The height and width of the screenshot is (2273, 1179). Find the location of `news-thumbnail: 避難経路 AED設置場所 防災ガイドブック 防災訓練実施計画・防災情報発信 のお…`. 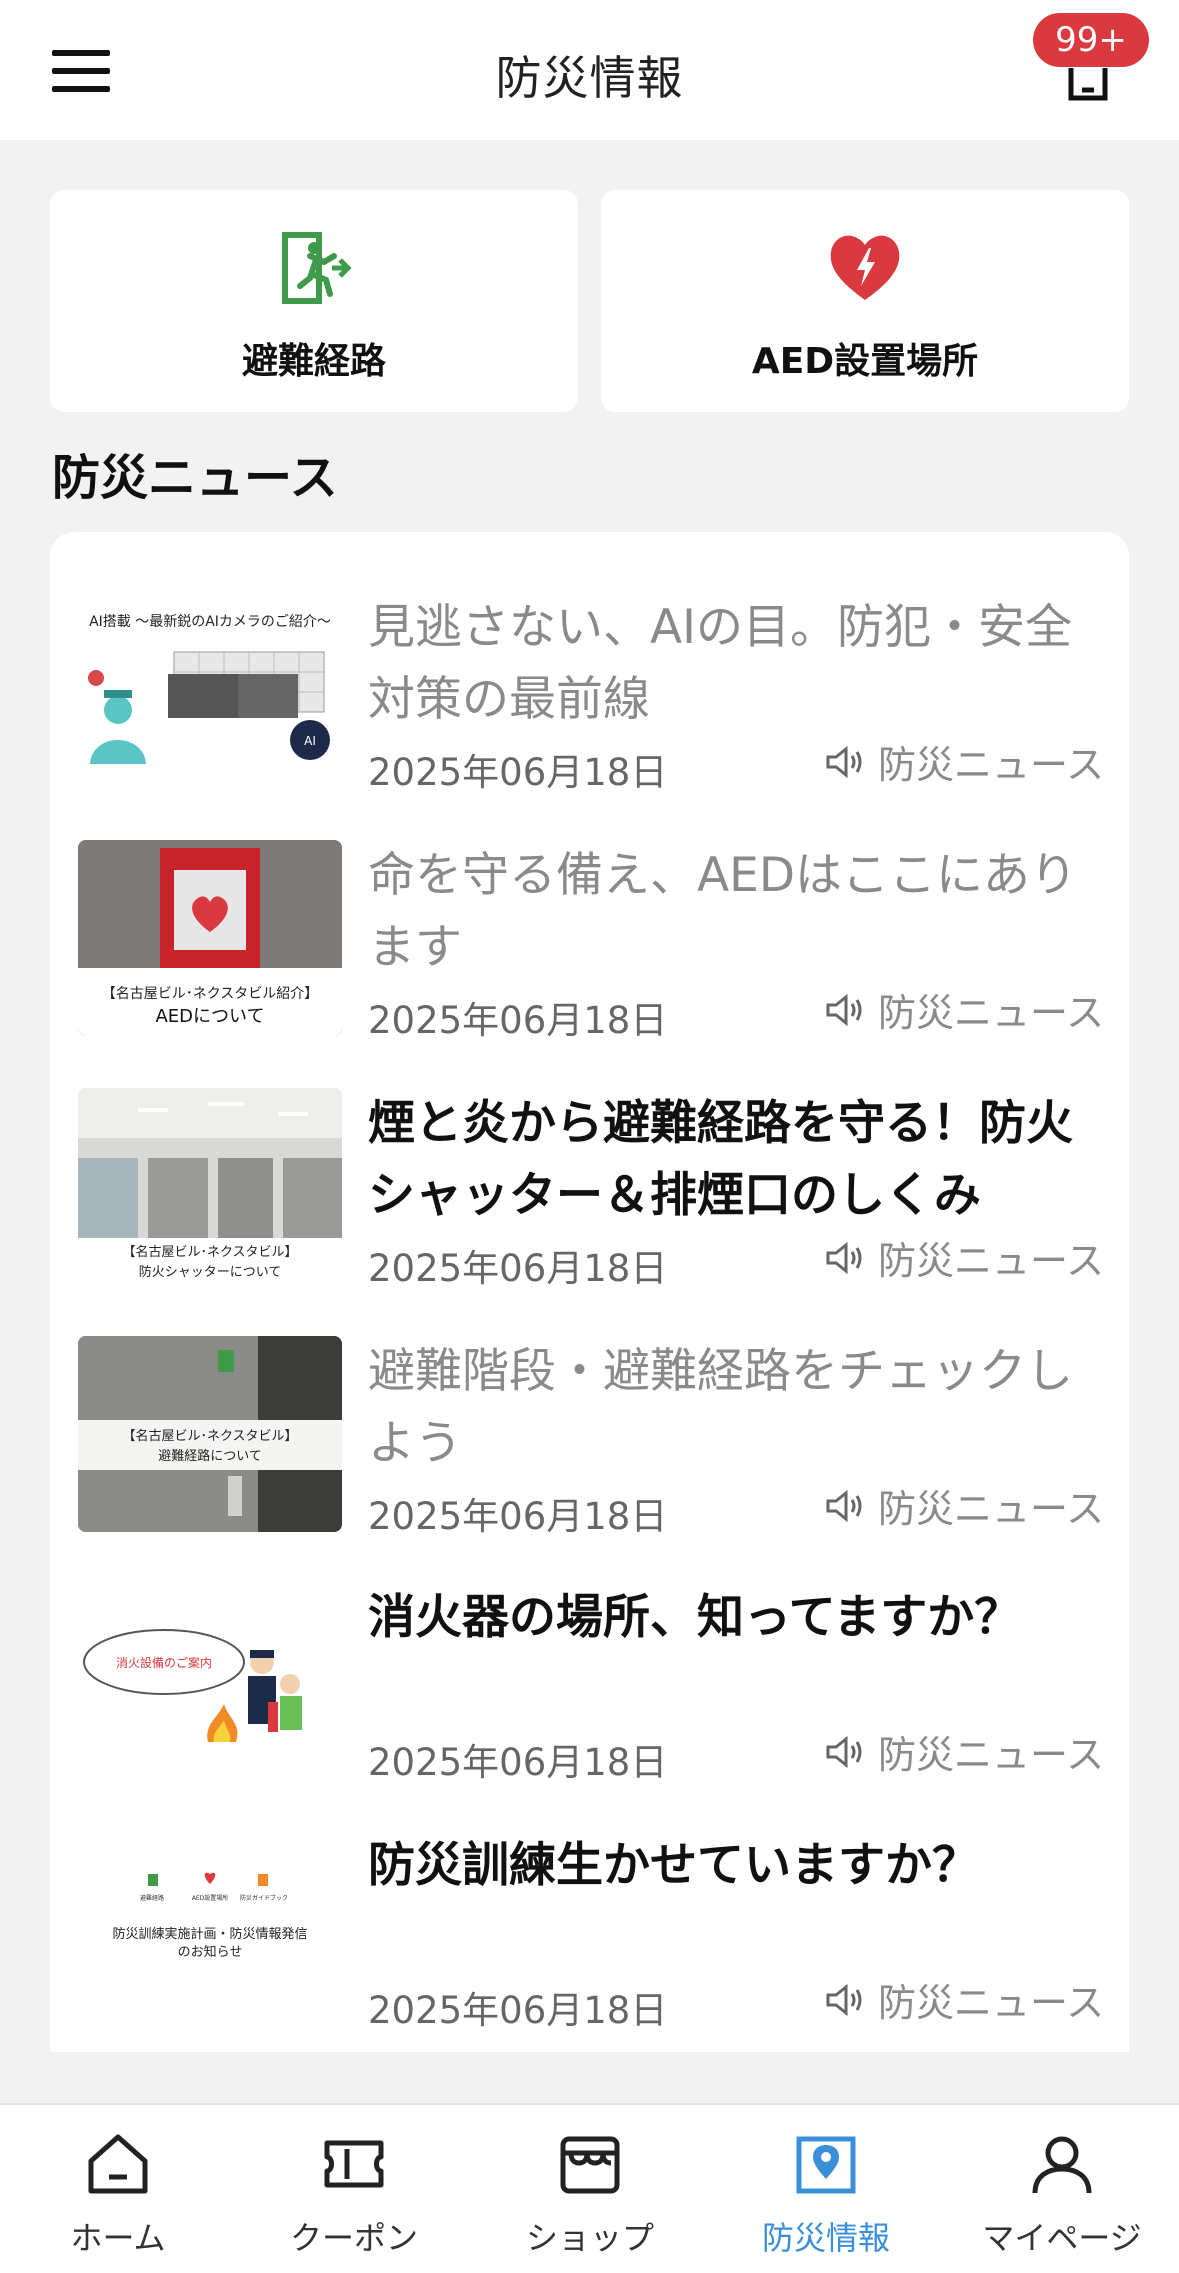

news-thumbnail: 避難経路 AED設置場所 防災ガイドブック 防災訓練実施計画・防災情報発信 のお… is located at coordinates (210, 1938).